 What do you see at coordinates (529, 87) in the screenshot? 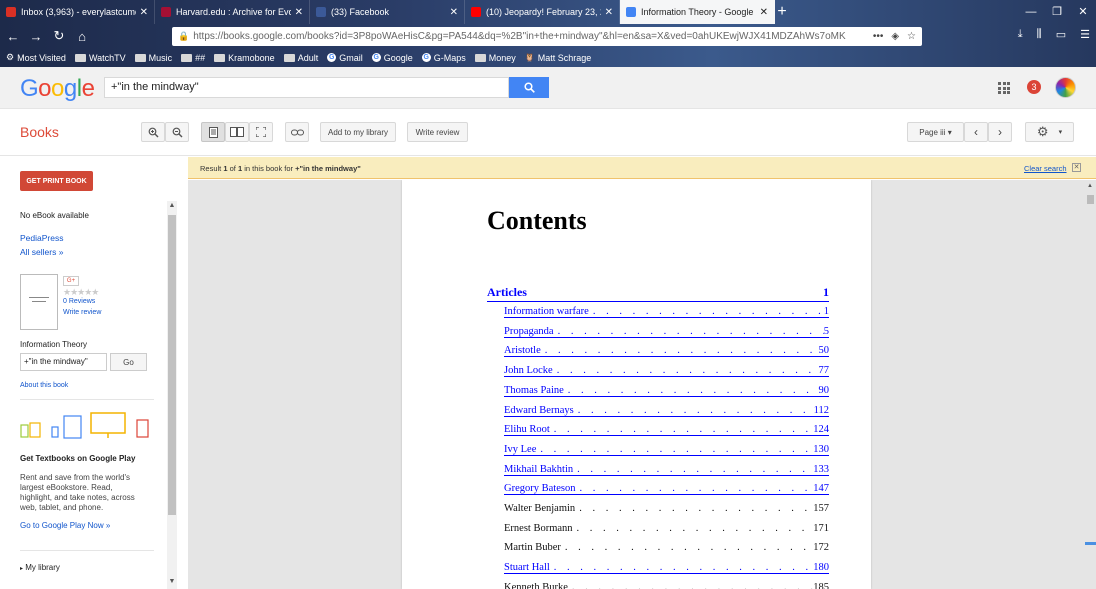
I see `search-button` at bounding box center [529, 87].